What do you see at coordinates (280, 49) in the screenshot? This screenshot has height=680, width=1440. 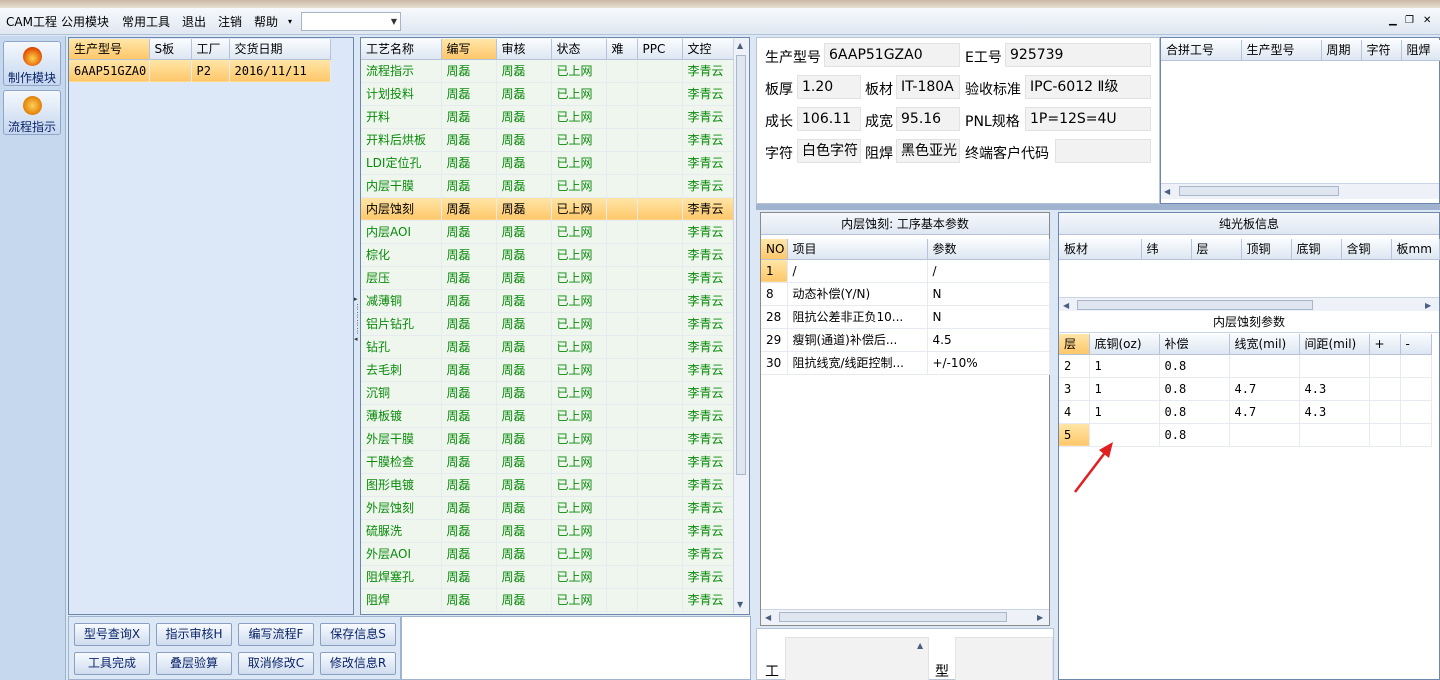 I see `col-header-delivery-date: 交货日期` at bounding box center [280, 49].